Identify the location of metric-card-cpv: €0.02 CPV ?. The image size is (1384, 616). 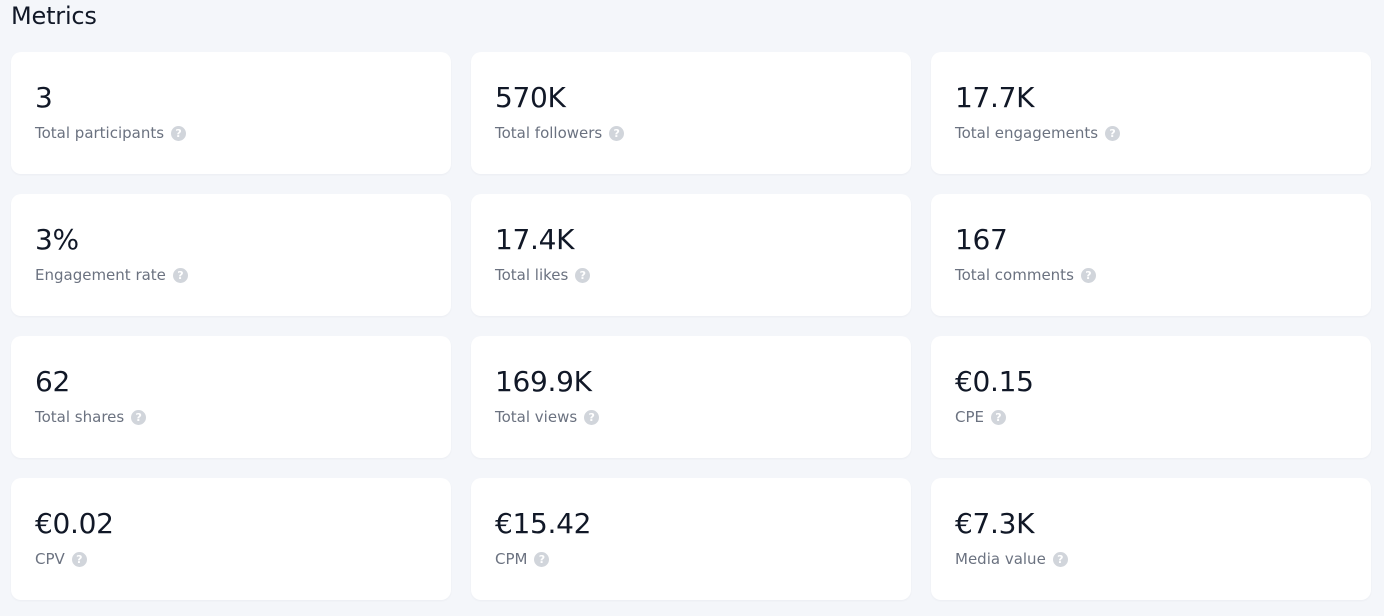
(231, 539).